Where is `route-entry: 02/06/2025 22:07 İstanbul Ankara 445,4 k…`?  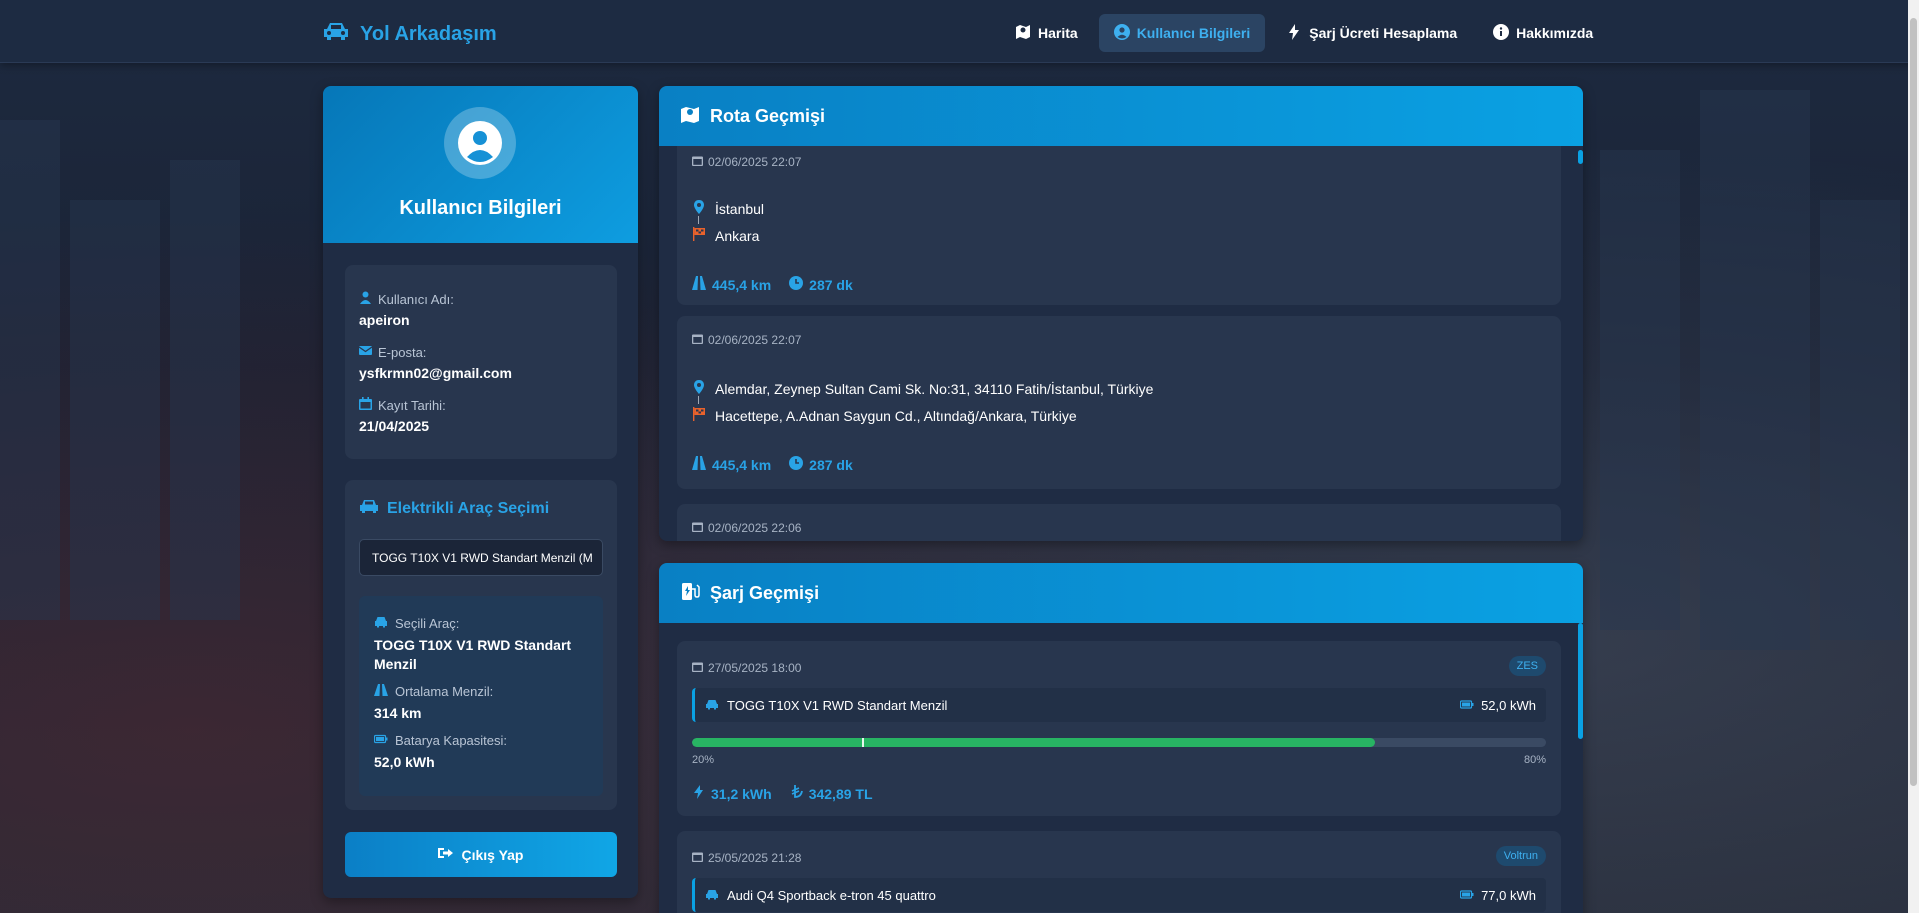 route-entry: 02/06/2025 22:07 İstanbul Ankara 445,4 k… is located at coordinates (1119, 225).